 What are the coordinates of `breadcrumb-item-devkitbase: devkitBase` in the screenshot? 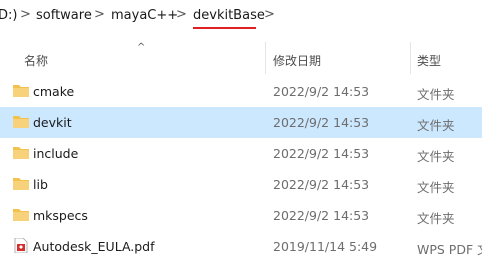 It's located at (229, 15).